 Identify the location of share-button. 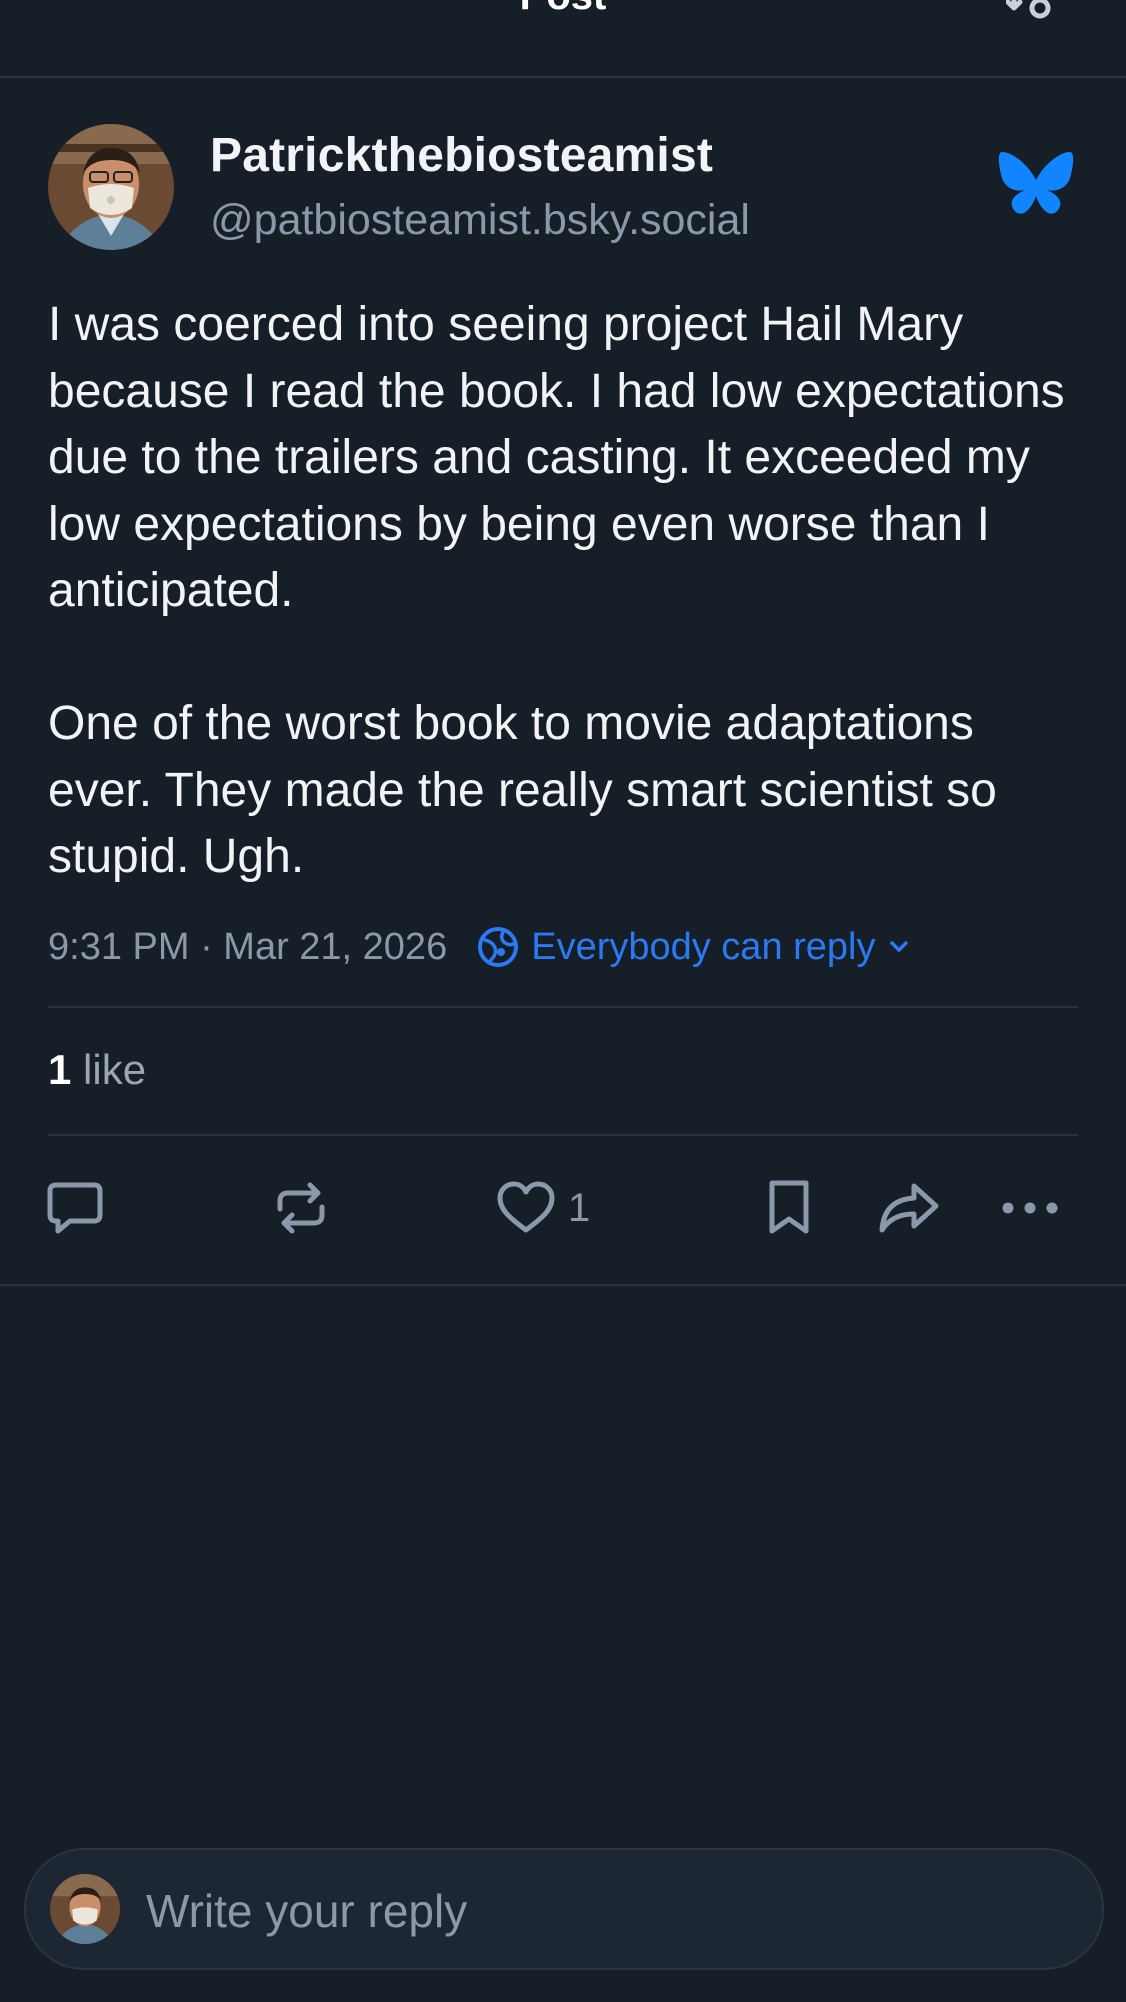
(909, 1208).